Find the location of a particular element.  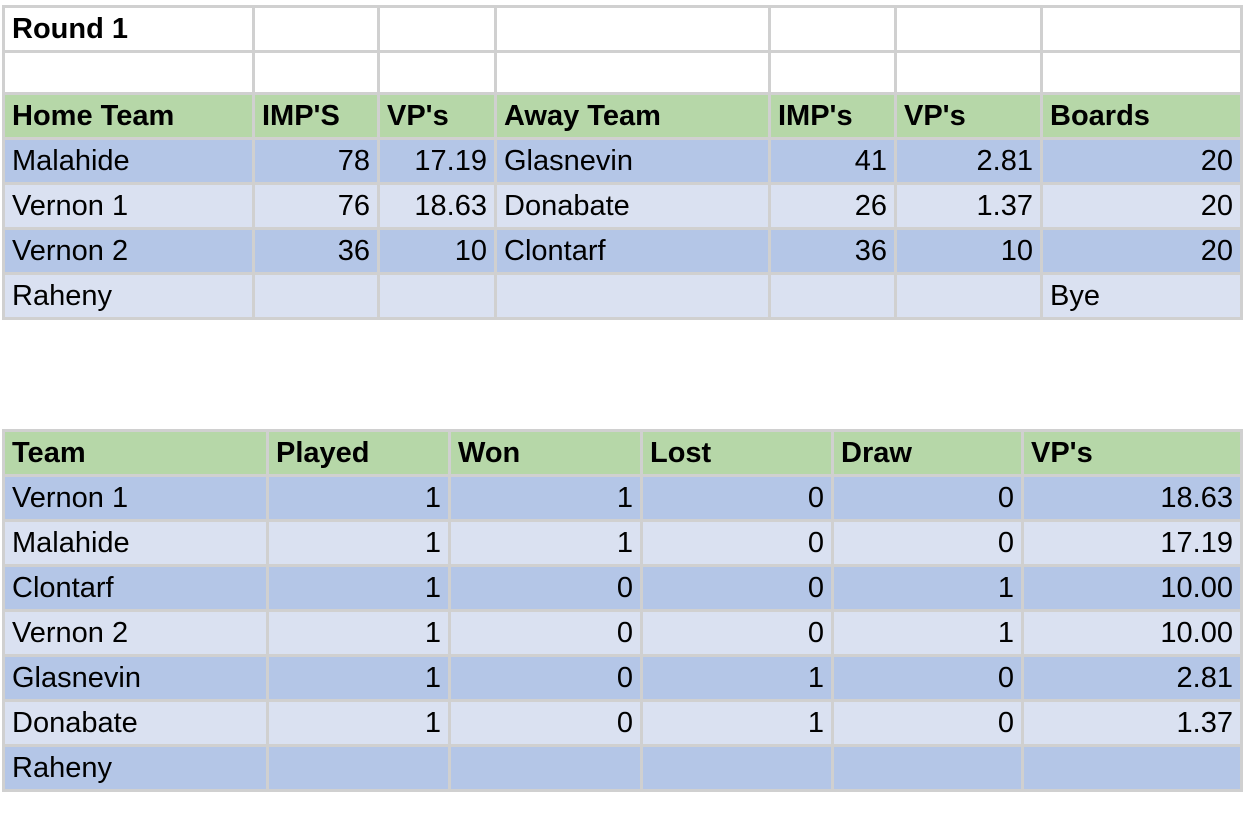

vps-cell: 17.19 is located at coordinates (1132, 543).